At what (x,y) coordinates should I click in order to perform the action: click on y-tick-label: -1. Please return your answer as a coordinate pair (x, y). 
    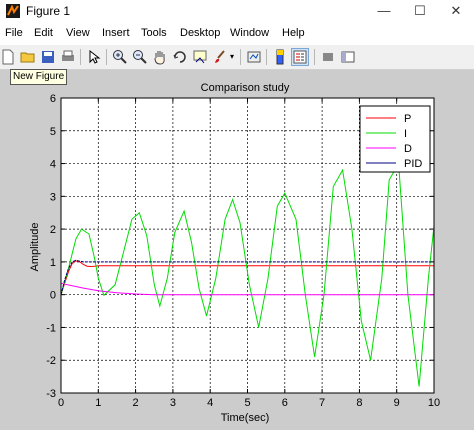
    Looking at the image, I should click on (51, 328).